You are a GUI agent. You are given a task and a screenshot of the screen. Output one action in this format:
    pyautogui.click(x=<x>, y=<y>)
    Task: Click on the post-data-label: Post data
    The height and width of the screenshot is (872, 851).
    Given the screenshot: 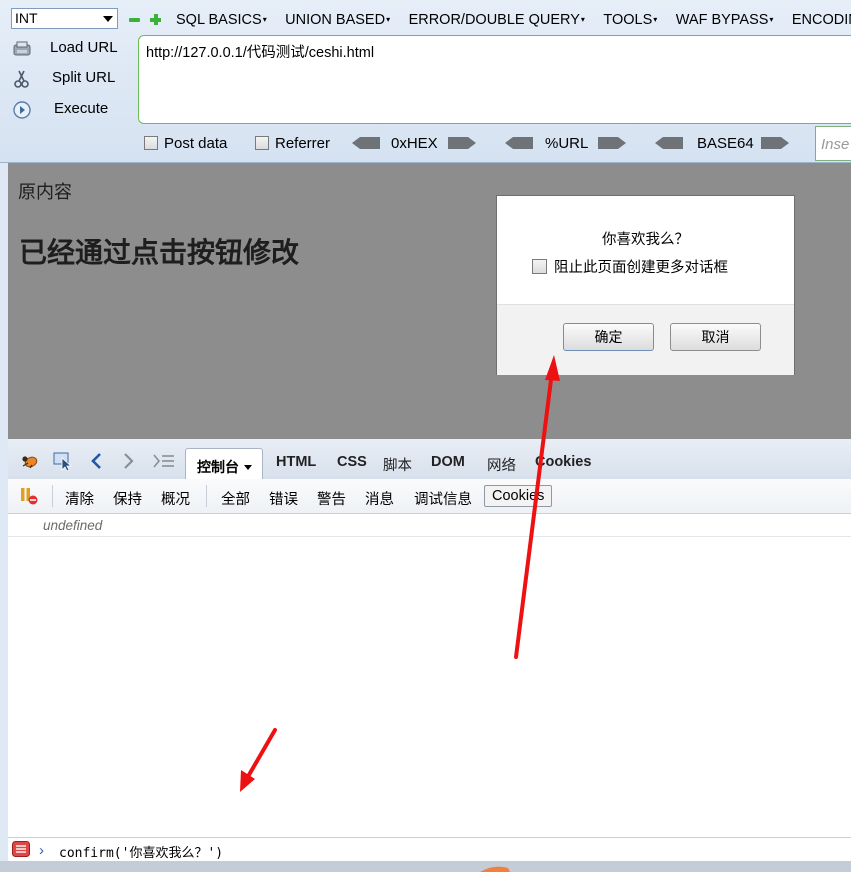 What is the action you would take?
    pyautogui.click(x=196, y=143)
    